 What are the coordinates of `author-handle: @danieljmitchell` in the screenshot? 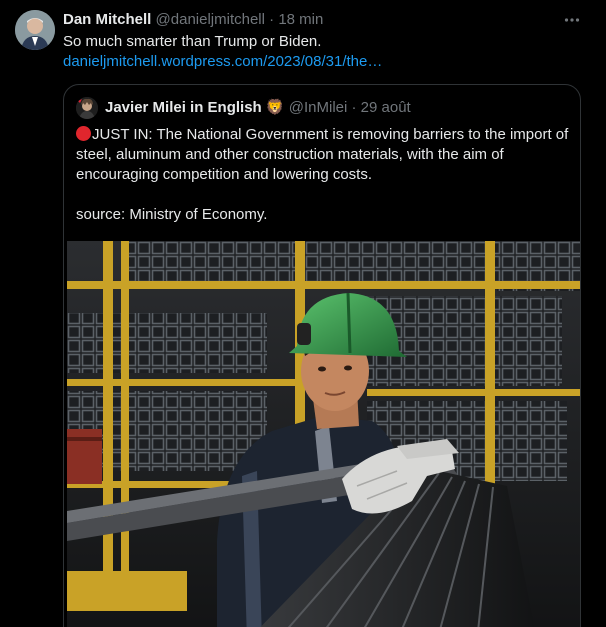 It's located at (210, 19).